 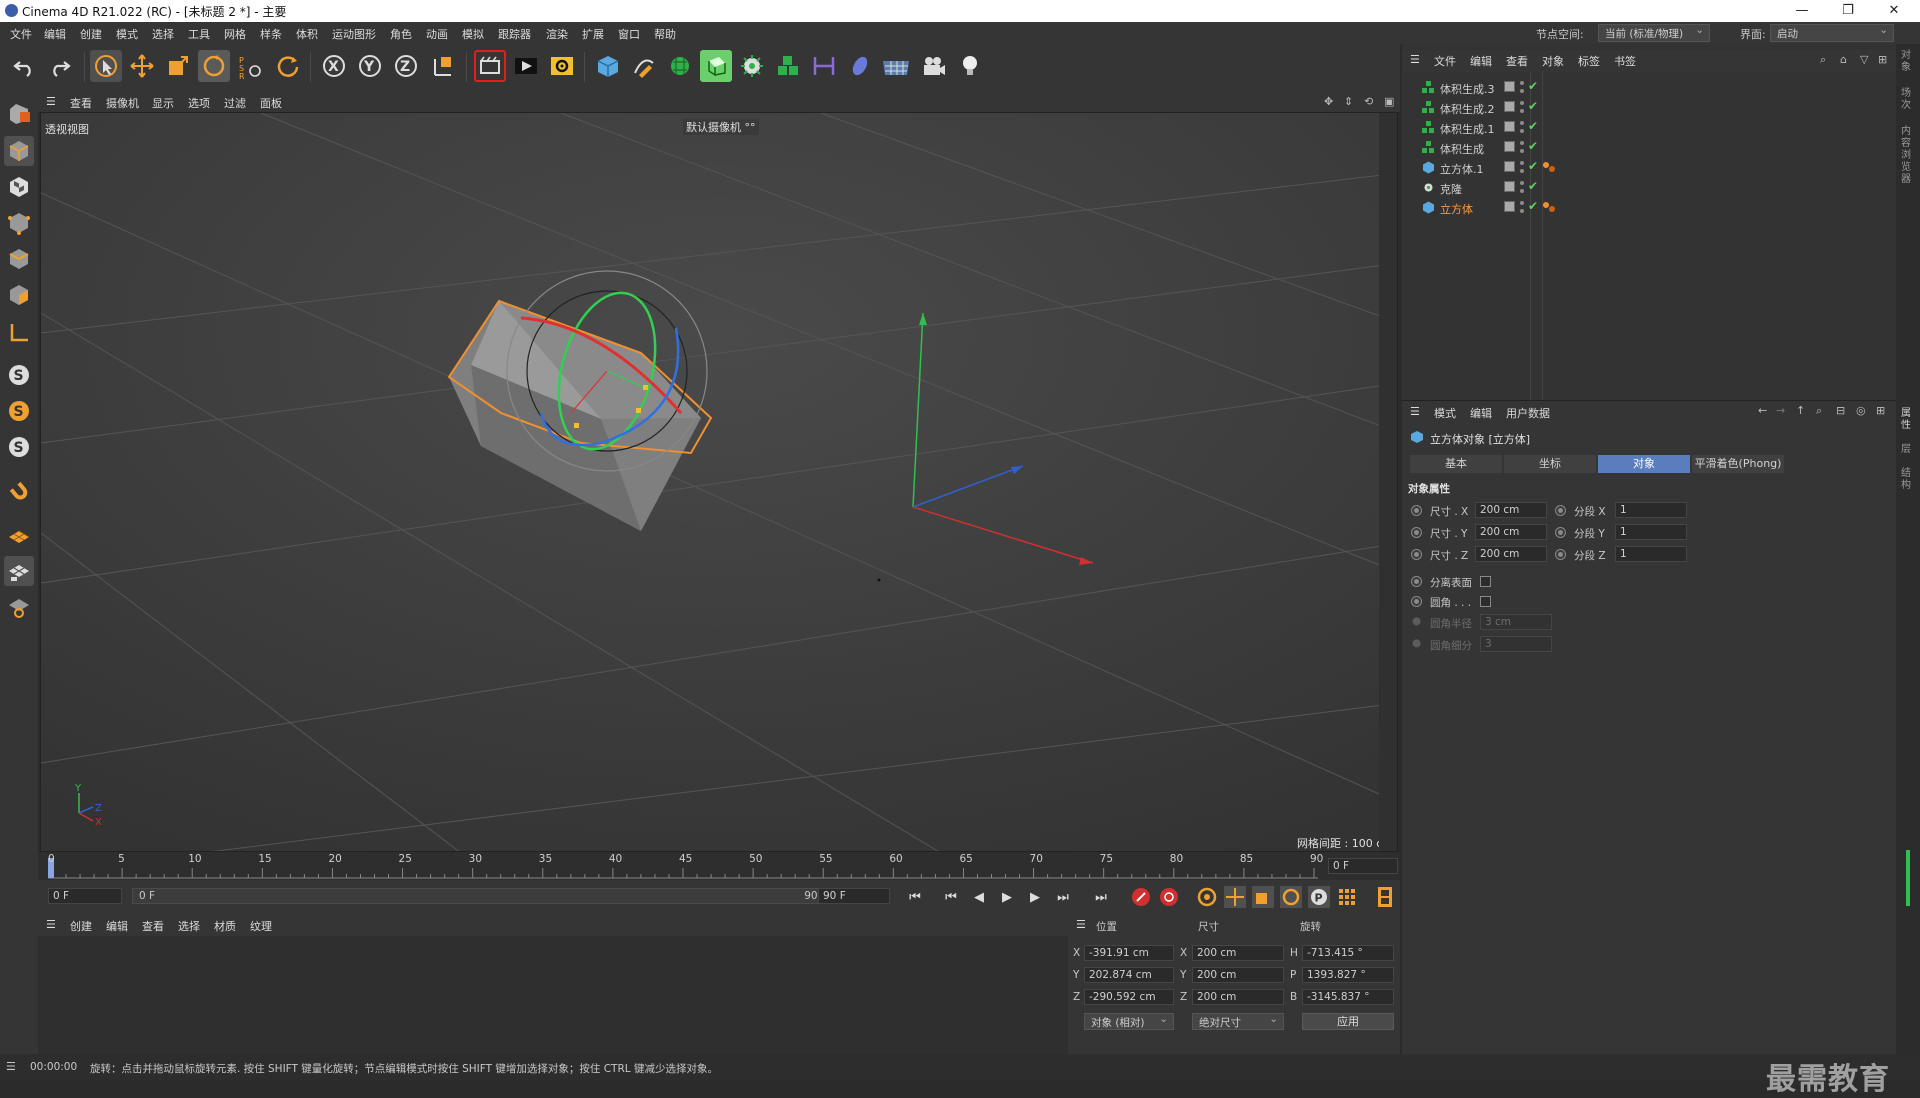 I want to click on menu-mograph: 运动图形, so click(x=354, y=34).